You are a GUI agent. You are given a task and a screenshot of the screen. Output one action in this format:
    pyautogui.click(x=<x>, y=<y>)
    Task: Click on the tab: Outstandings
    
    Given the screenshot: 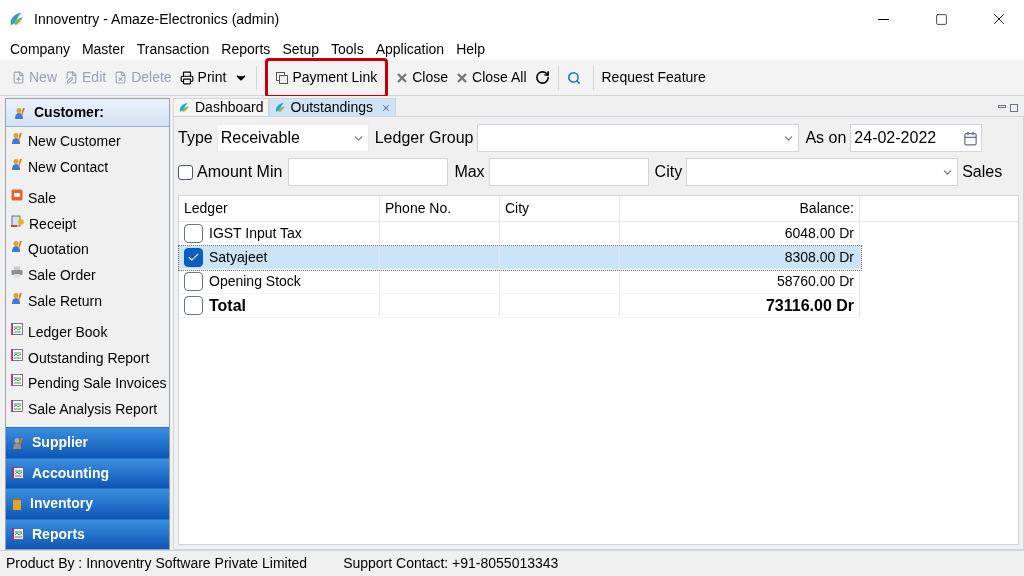 What is the action you would take?
    pyautogui.click(x=332, y=107)
    